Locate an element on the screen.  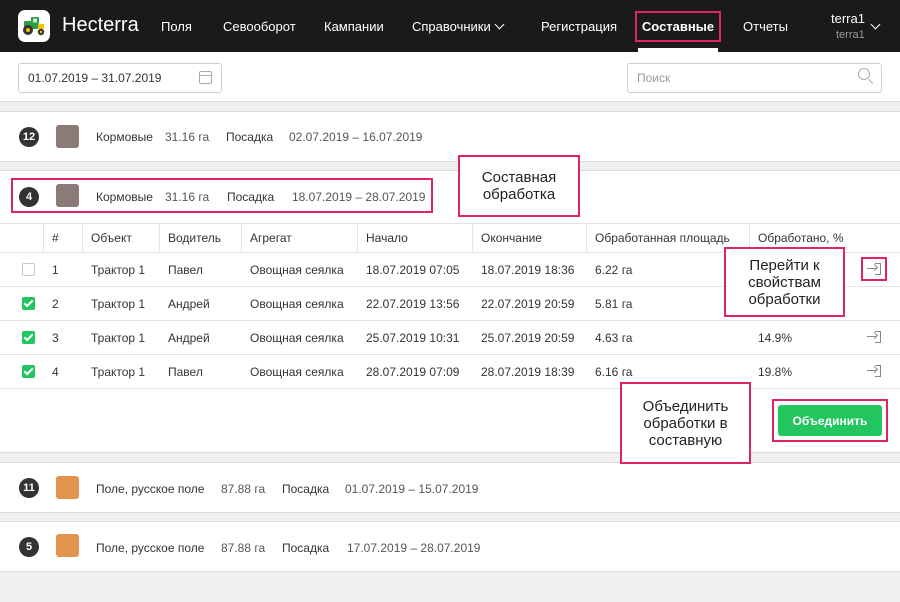
cell-number: 1 is located at coordinates (55, 270).